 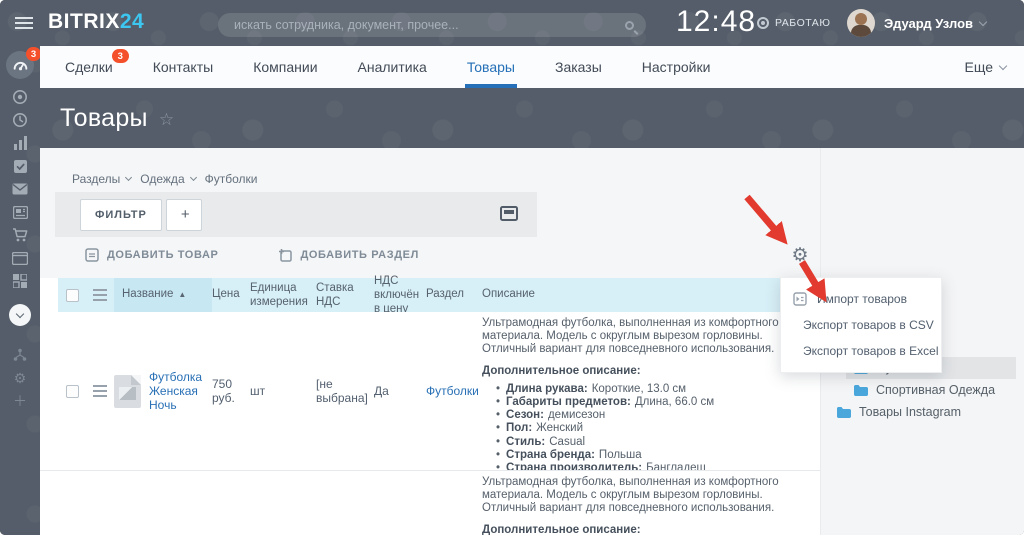 I want to click on product-section-link: Футболки, so click(x=452, y=391).